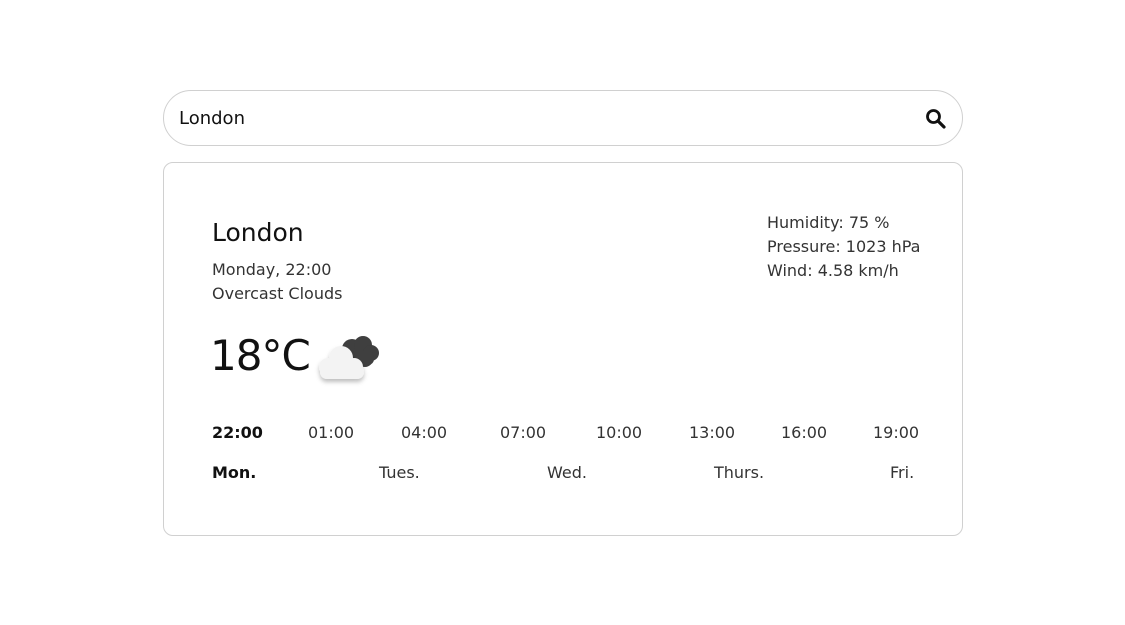 Image resolution: width=1125 pixels, height=625 pixels. What do you see at coordinates (567, 472) in the screenshot?
I see `day-item: Wed.` at bounding box center [567, 472].